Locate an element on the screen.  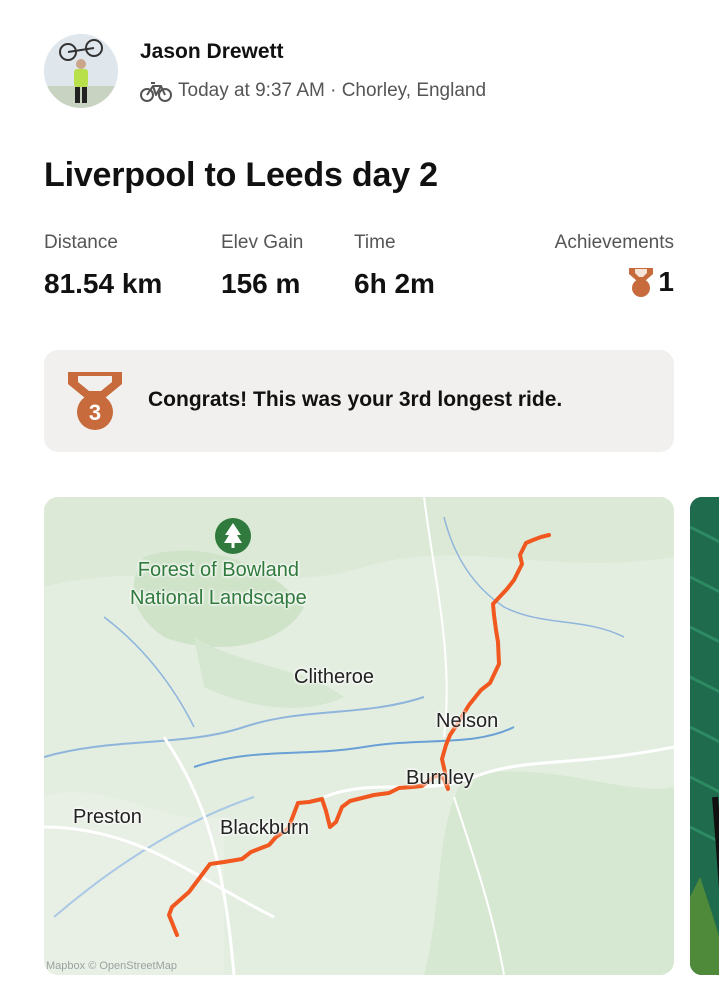
stat-label: Time is located at coordinates (375, 242).